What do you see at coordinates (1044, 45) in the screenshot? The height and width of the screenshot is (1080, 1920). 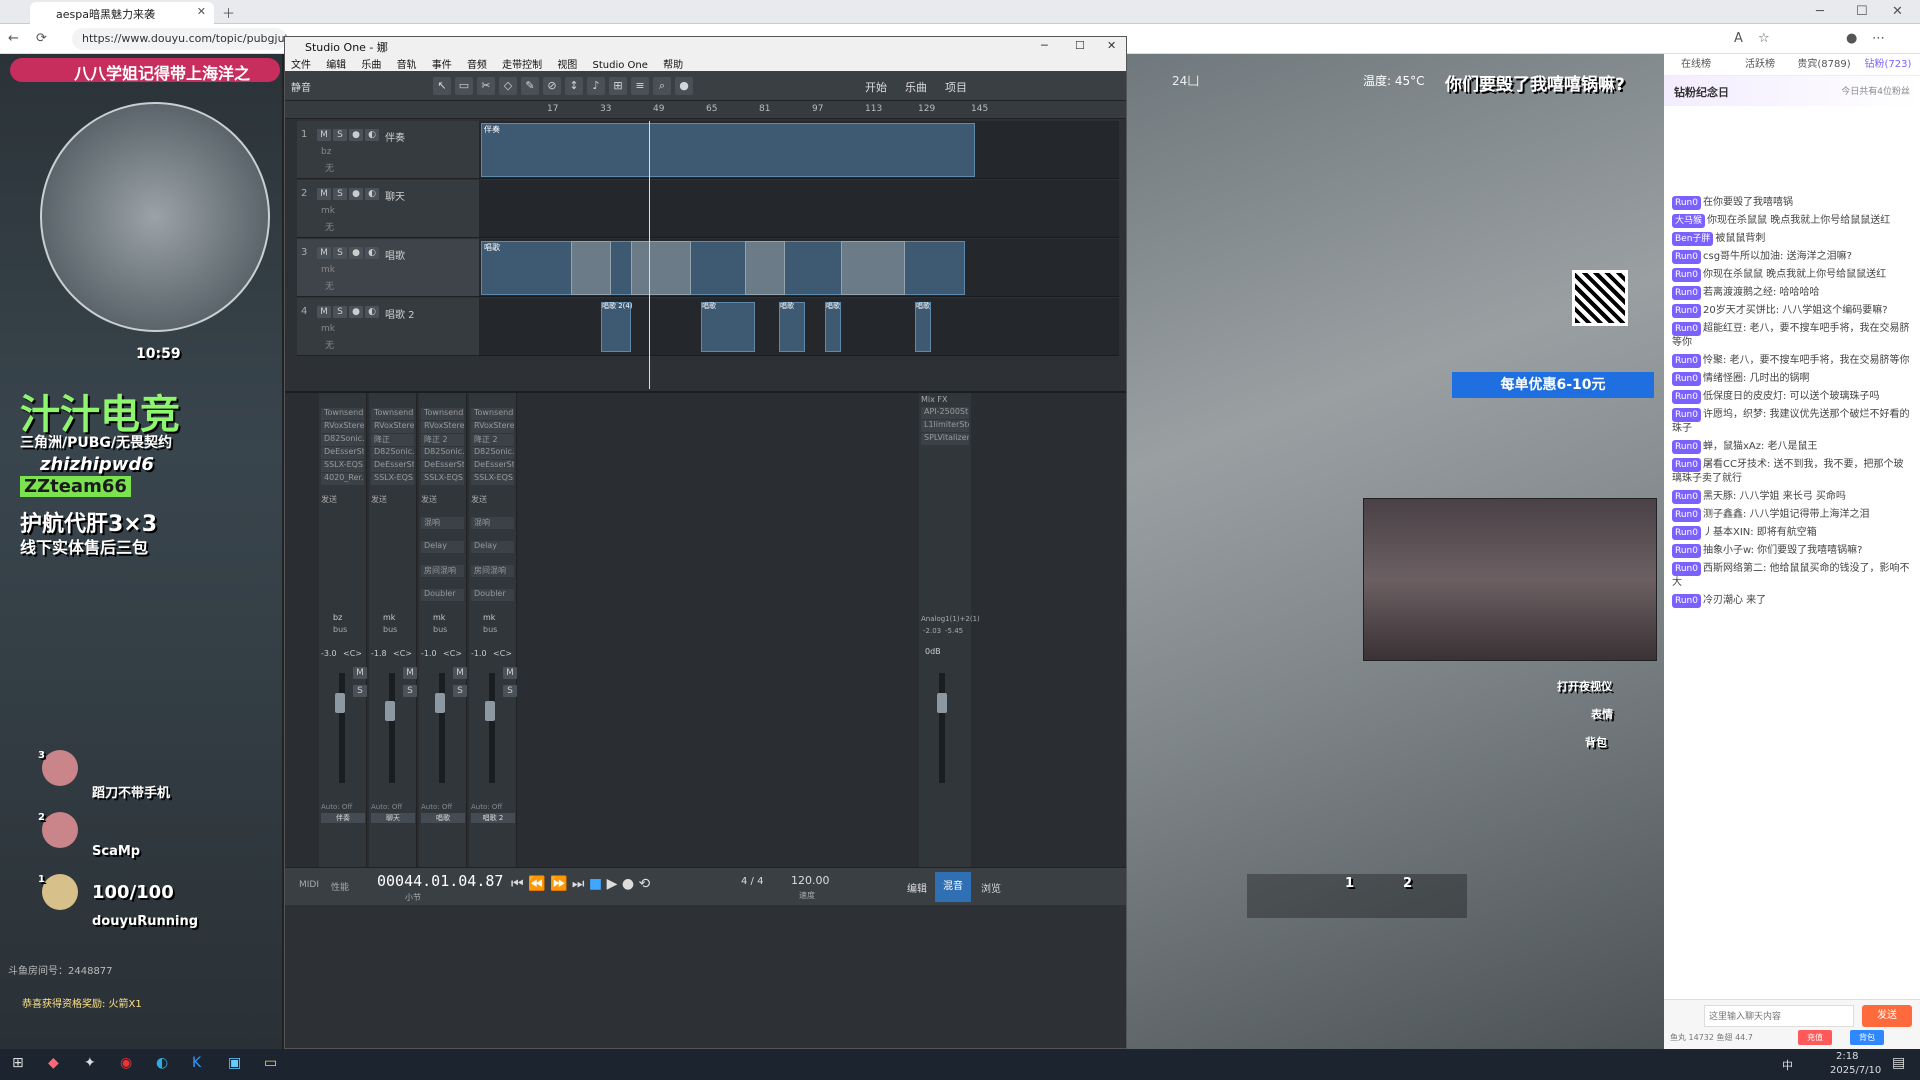 I see `minimize-icon: ─` at bounding box center [1044, 45].